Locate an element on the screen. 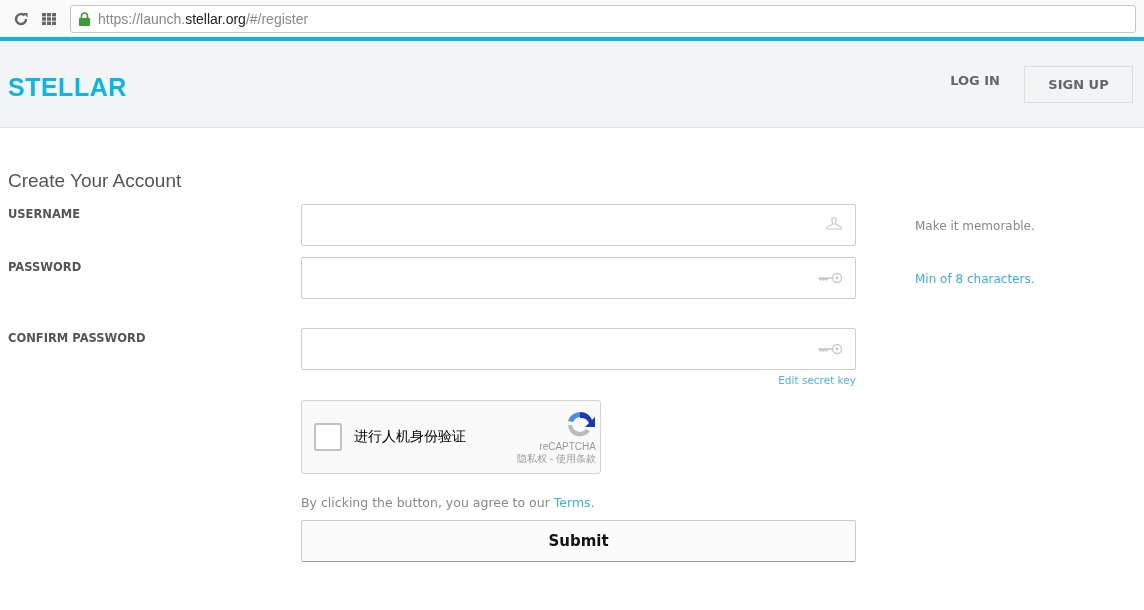 This screenshot has width=1144, height=610. apps-grid-icon is located at coordinates (49, 18).